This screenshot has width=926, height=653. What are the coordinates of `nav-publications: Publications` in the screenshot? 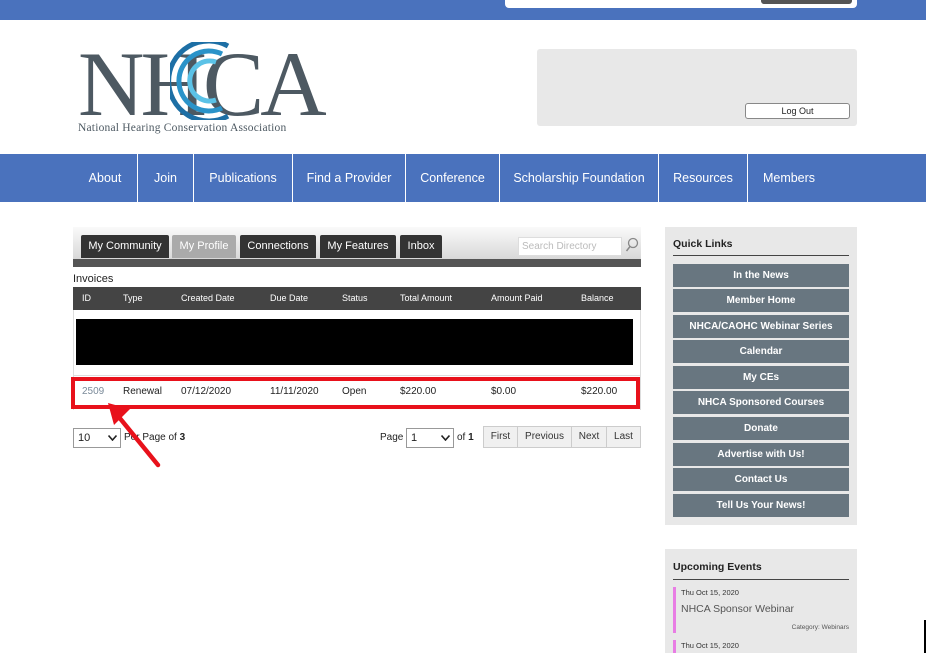 It's located at (243, 178).